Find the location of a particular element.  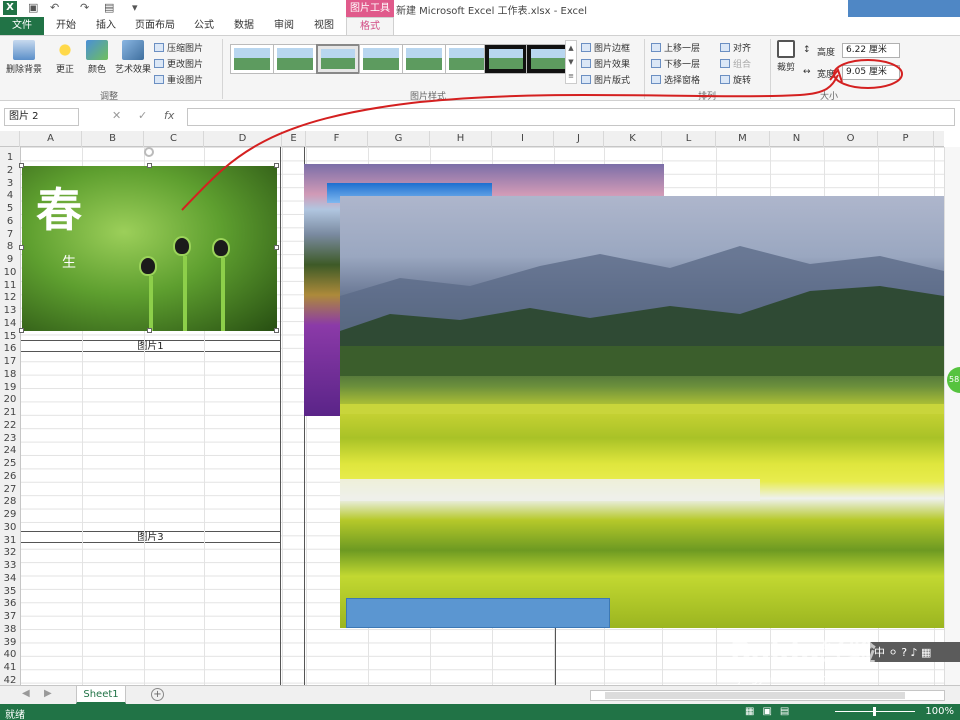

zoom-knob is located at coordinates (874, 711).